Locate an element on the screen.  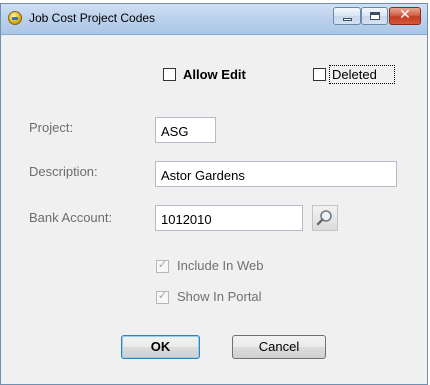
allow-edit-checkbox is located at coordinates (169, 74).